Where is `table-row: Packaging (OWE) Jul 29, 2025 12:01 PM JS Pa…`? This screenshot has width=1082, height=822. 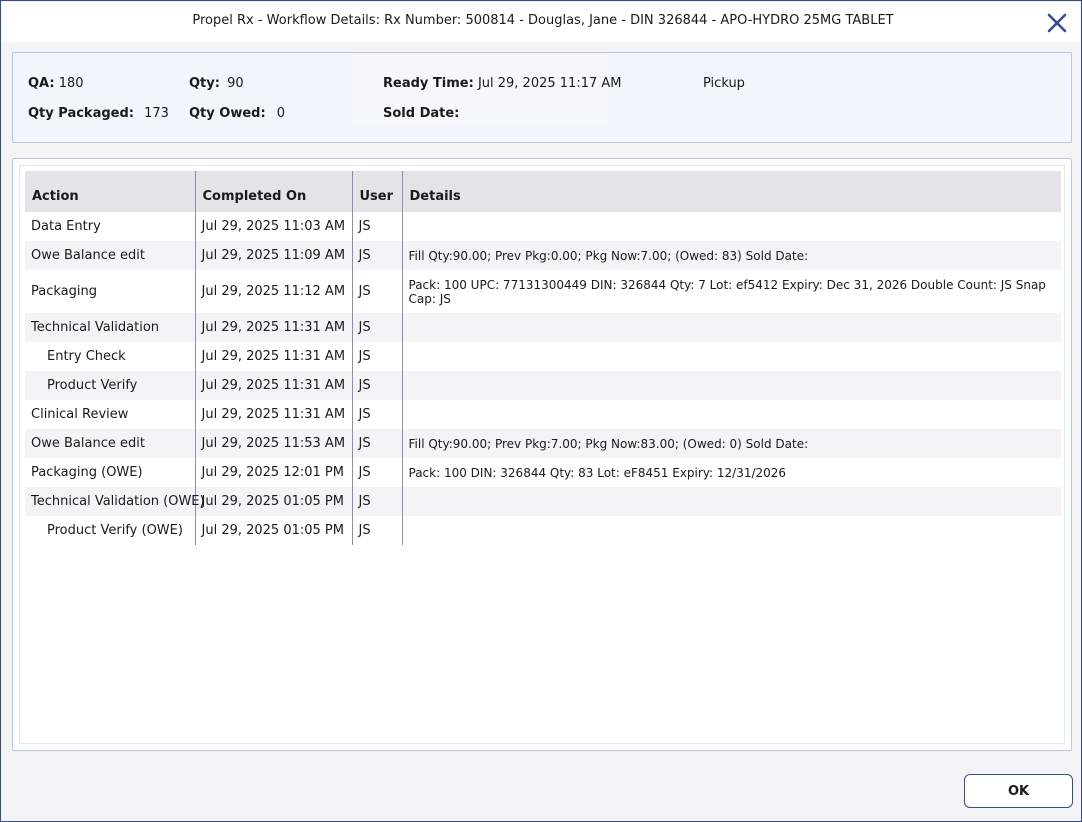 table-row: Packaging (OWE) Jul 29, 2025 12:01 PM JS Pa… is located at coordinates (543, 472).